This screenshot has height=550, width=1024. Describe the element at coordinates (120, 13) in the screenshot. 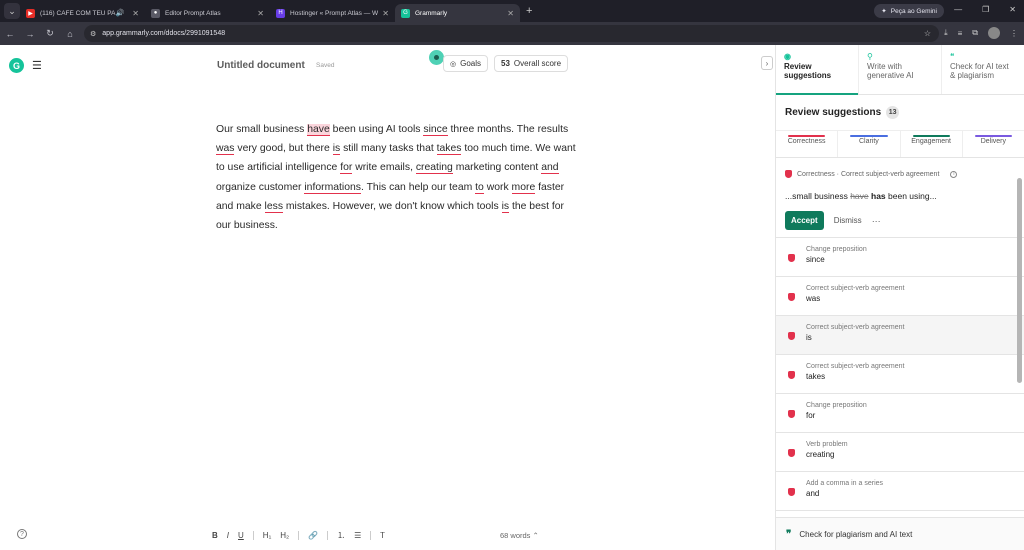

I see `speaker-icon: 🔊` at that location.